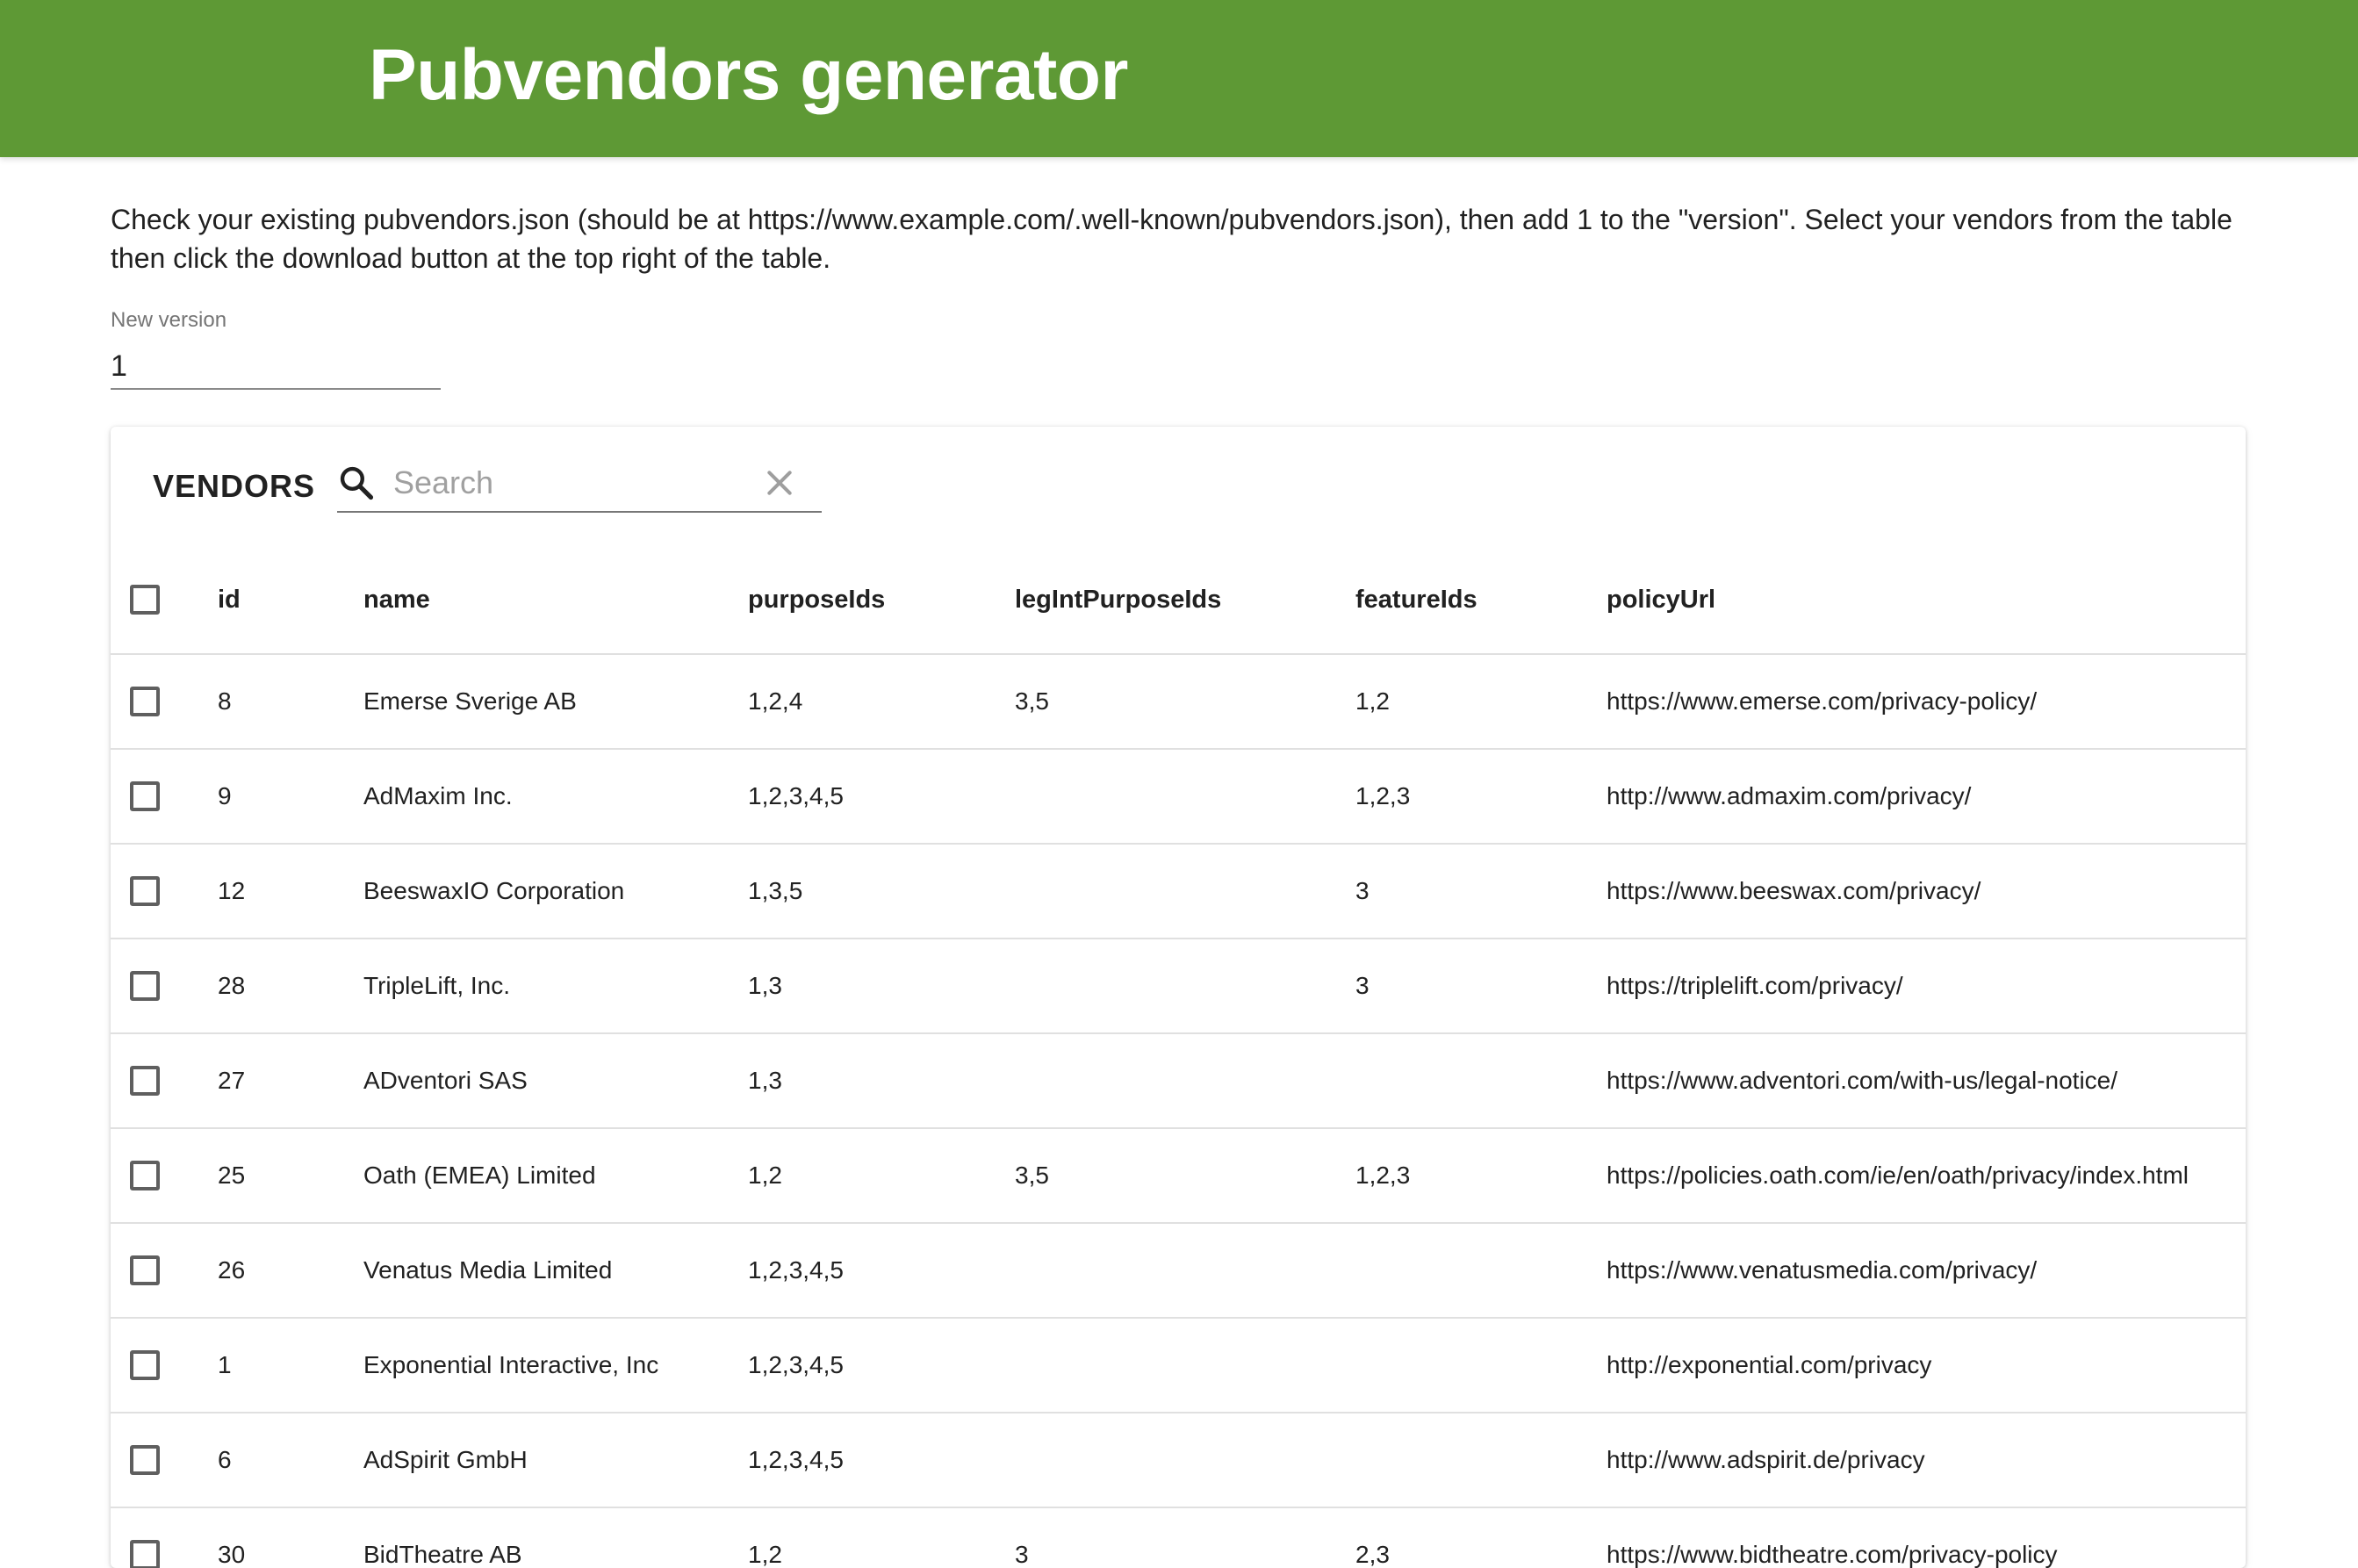 This screenshot has height=1568, width=2358. What do you see at coordinates (494, 890) in the screenshot?
I see `cell-name: BeeswaxIO Corporation` at bounding box center [494, 890].